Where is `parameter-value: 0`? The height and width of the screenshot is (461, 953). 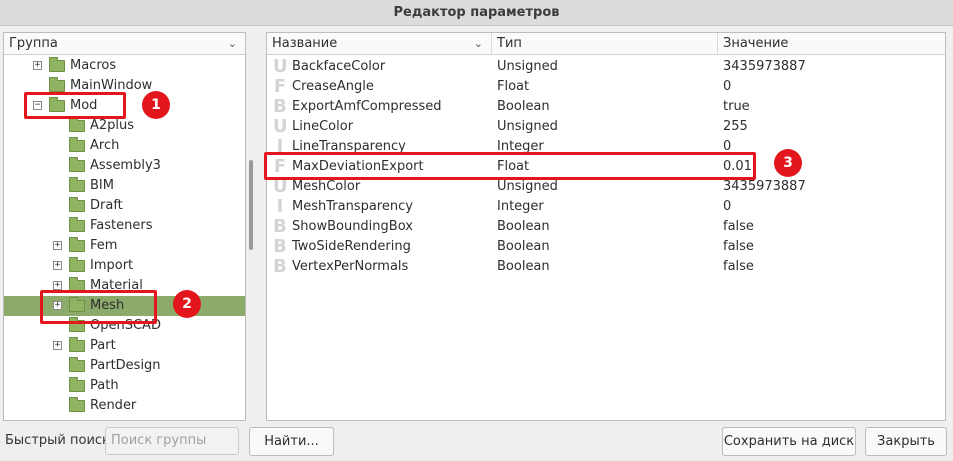
parameter-value: 0 is located at coordinates (727, 86).